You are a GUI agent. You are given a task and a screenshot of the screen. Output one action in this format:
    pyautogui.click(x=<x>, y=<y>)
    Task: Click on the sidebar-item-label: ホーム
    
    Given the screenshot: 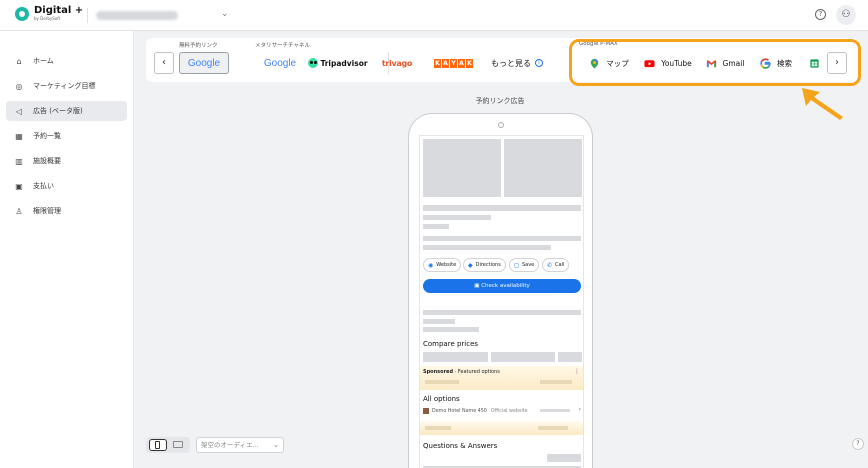 What is the action you would take?
    pyautogui.click(x=43, y=61)
    